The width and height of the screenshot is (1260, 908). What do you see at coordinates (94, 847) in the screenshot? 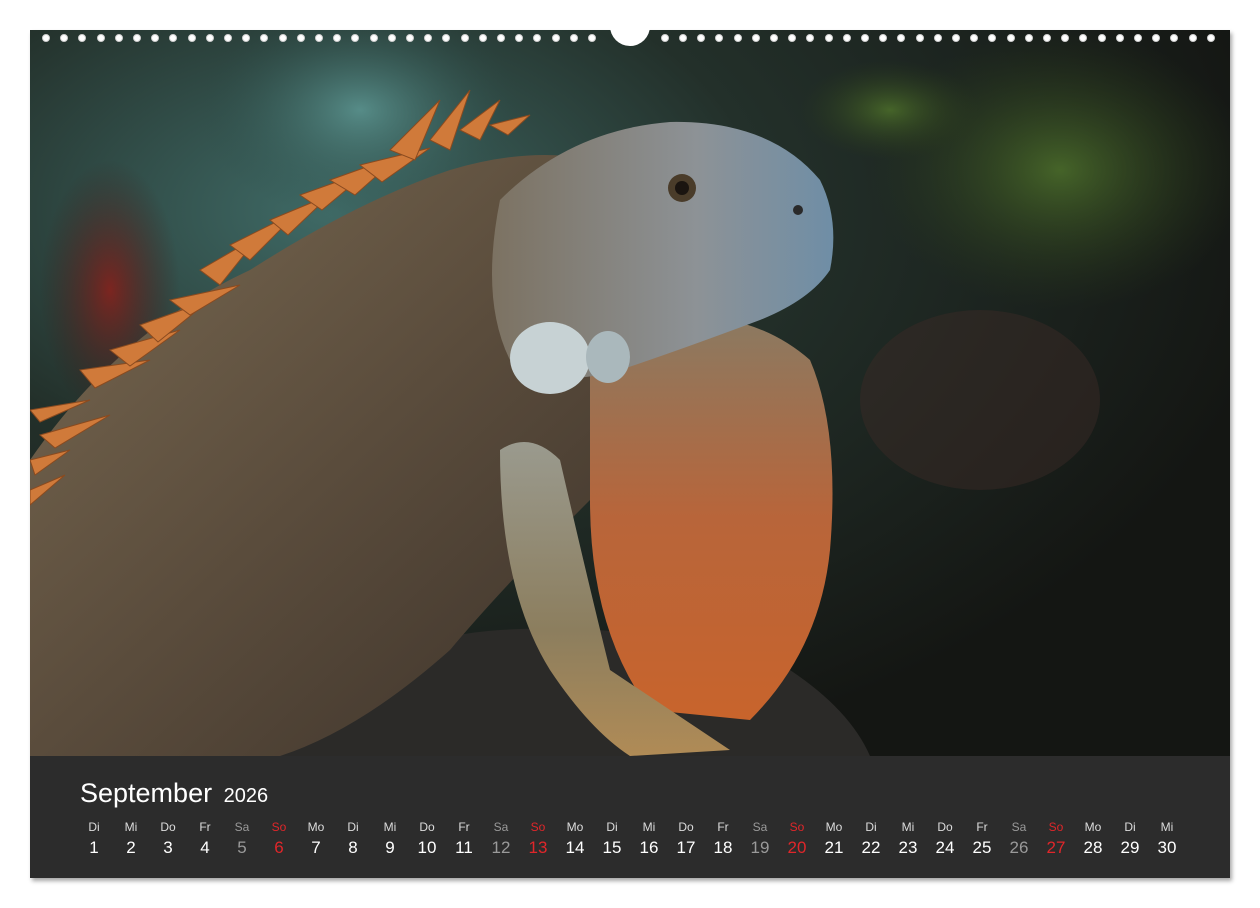
I see `day-number: 1` at bounding box center [94, 847].